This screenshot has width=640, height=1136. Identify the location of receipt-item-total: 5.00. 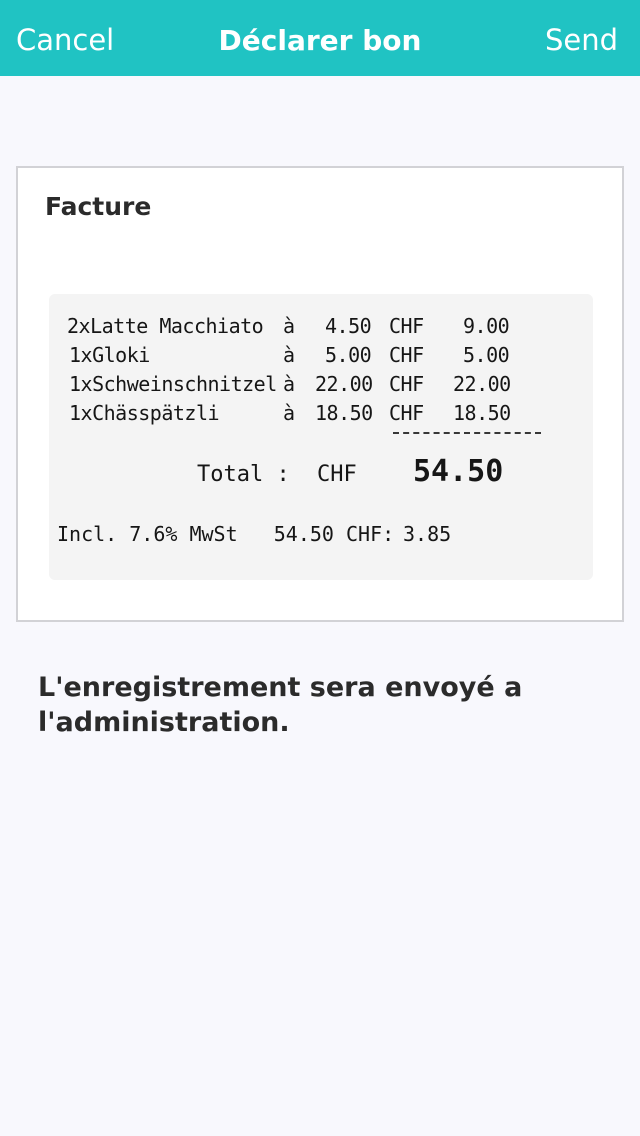
(486, 355).